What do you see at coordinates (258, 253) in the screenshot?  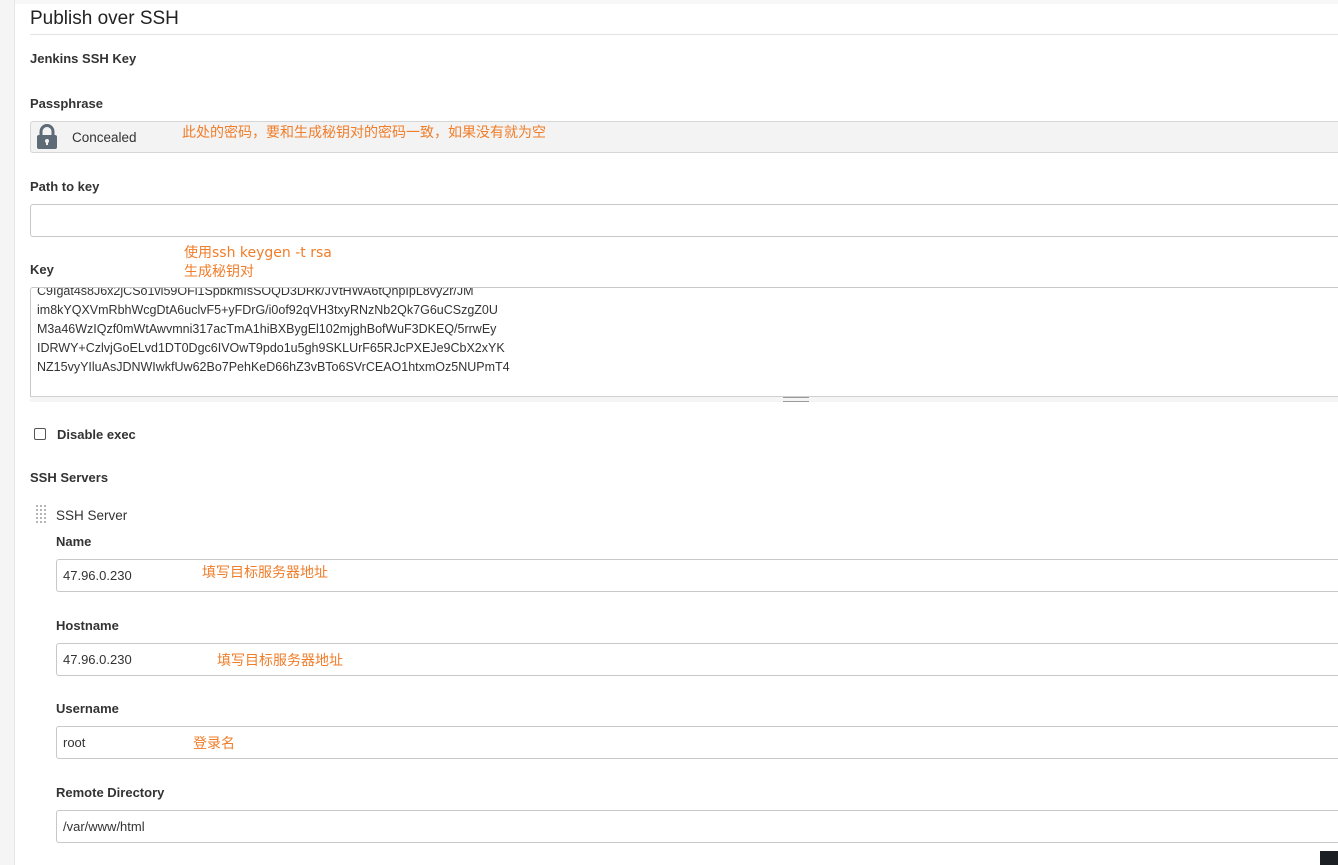 I see `key-annotation-line1: 使用ssh keygen -t rsa` at bounding box center [258, 253].